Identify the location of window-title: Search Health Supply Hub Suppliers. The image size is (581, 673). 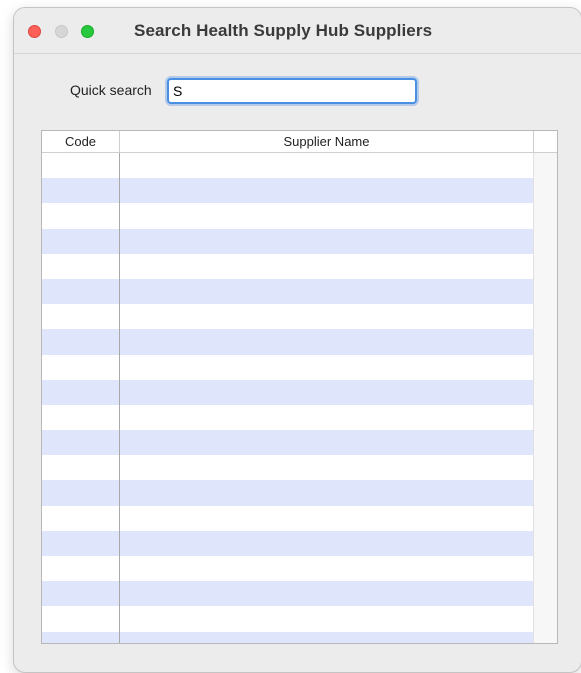
(283, 30).